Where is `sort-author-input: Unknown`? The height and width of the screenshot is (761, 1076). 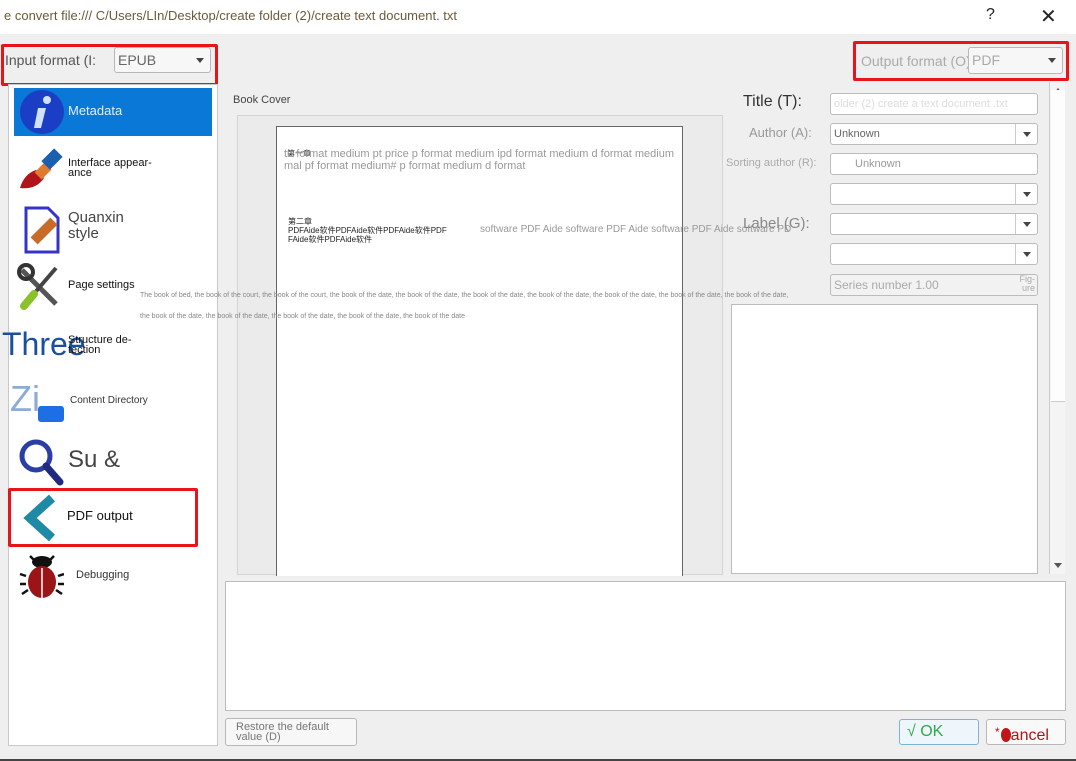
sort-author-input: Unknown is located at coordinates (934, 164).